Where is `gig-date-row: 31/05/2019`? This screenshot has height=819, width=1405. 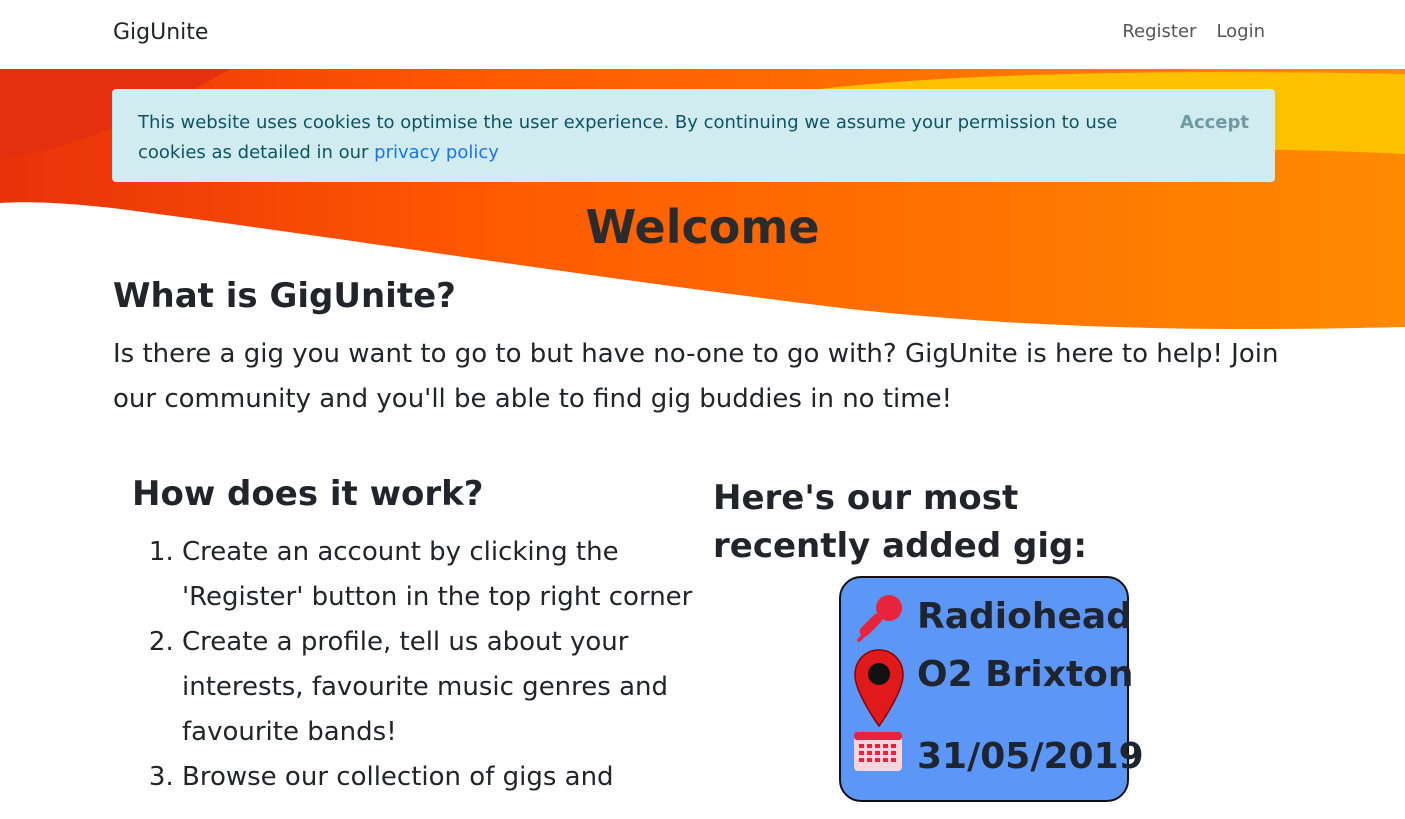
gig-date-row: 31/05/2019 is located at coordinates (1030, 756).